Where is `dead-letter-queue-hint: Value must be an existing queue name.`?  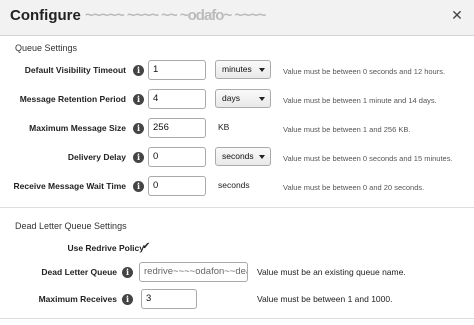 dead-letter-queue-hint: Value must be an existing queue name. is located at coordinates (331, 272).